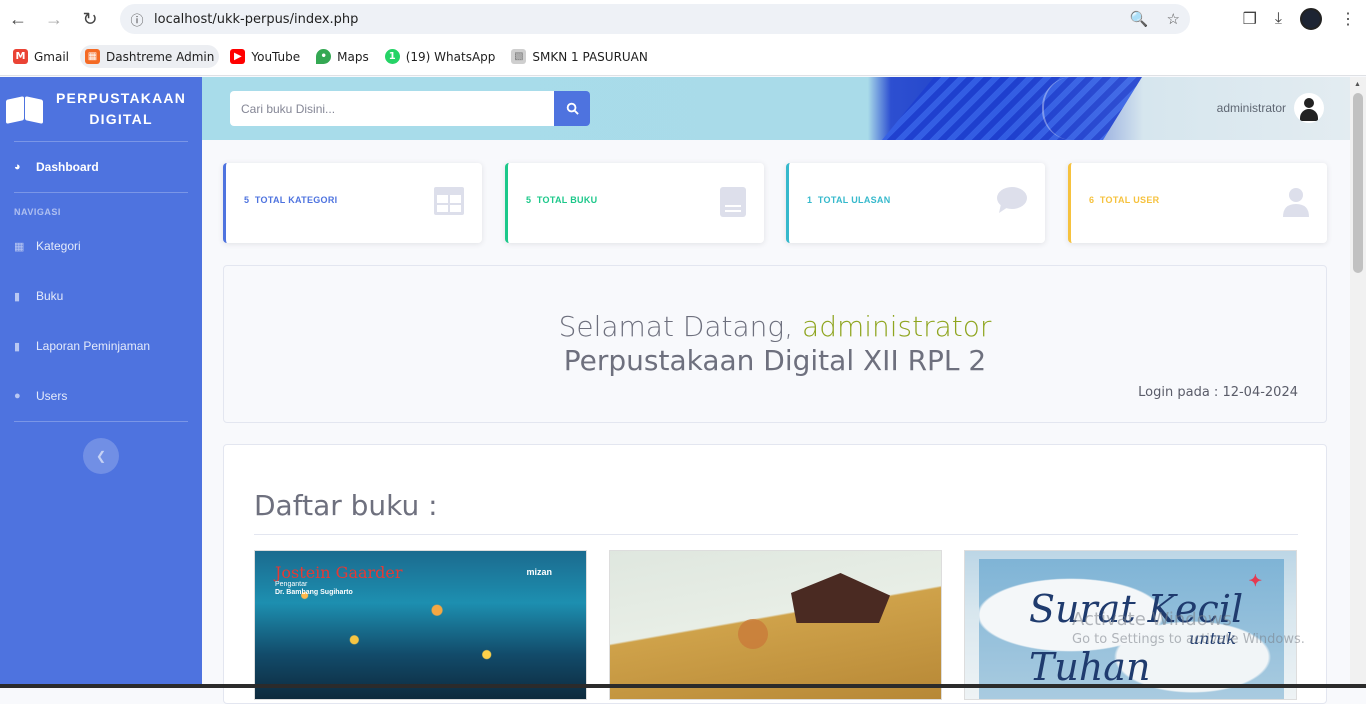  I want to click on sidebar-item-users: ● Users, so click(101, 396).